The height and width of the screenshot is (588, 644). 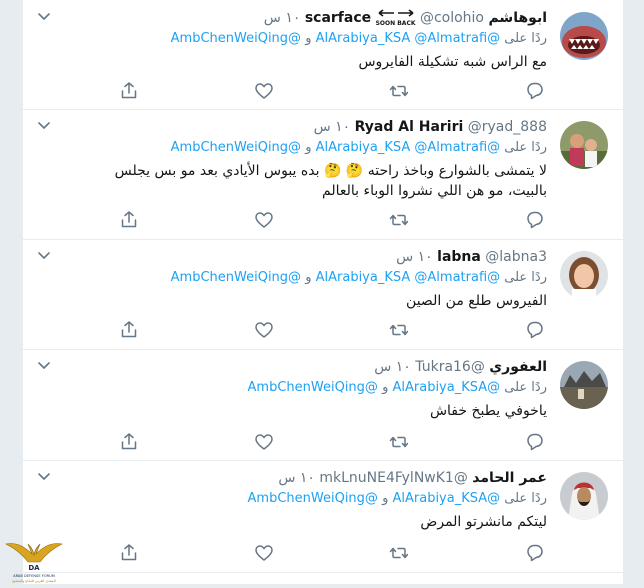 I want to click on user-handle: @colohio, so click(x=452, y=18).